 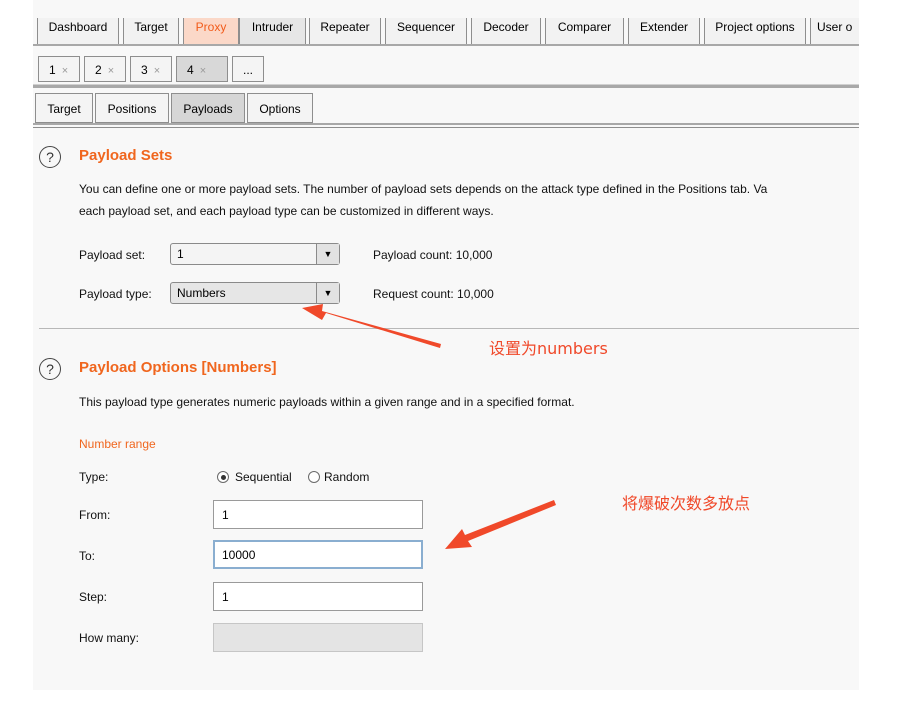 I want to click on annotation-arrow-range, so click(x=500, y=524).